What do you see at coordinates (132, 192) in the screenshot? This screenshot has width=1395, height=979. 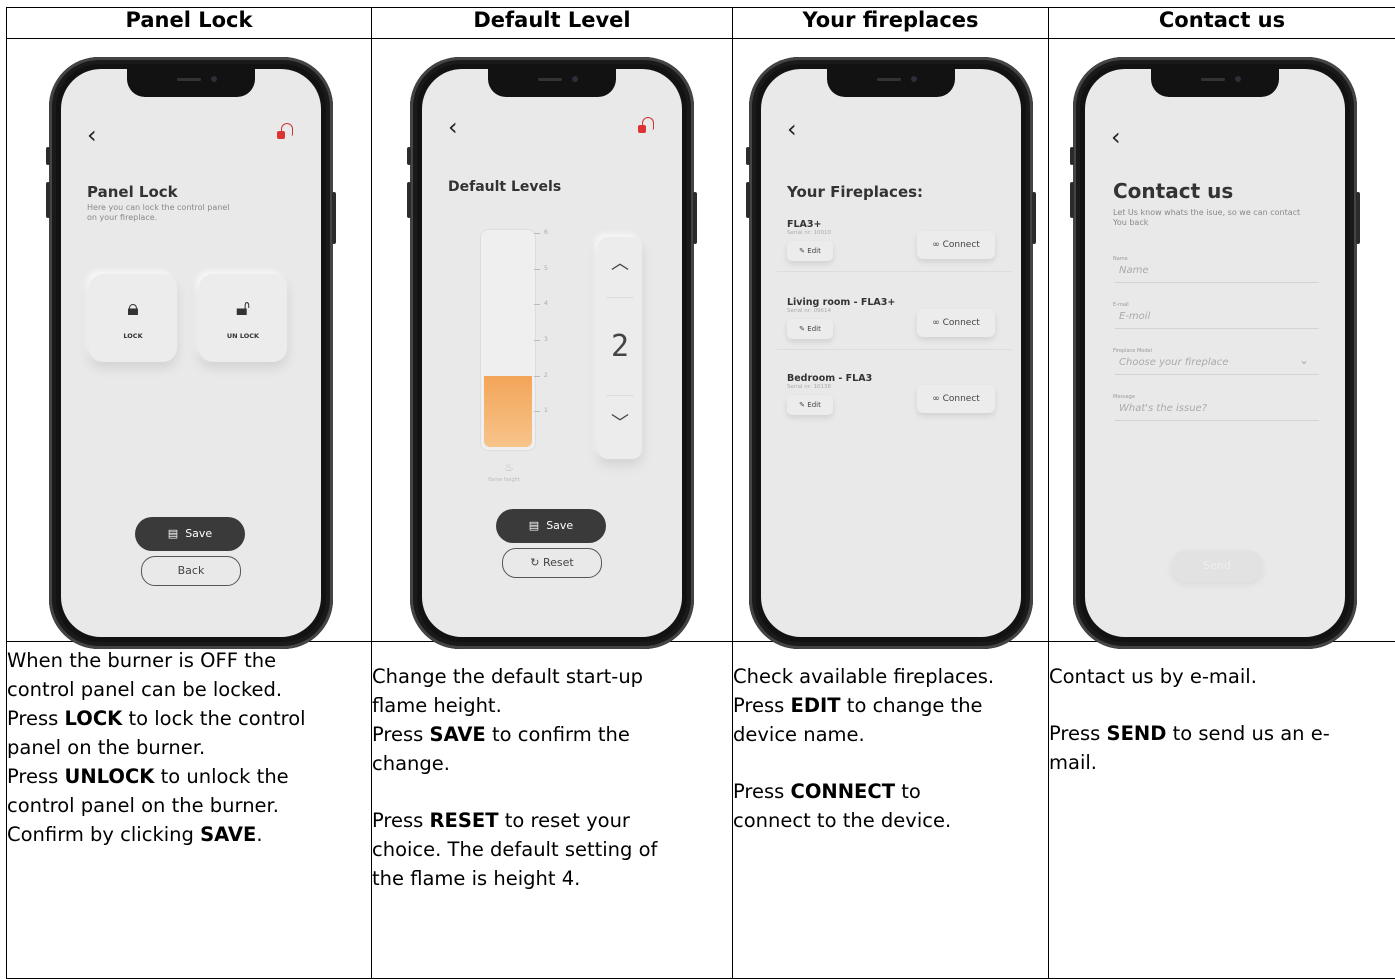 I see `page-title: Panel Lock` at bounding box center [132, 192].